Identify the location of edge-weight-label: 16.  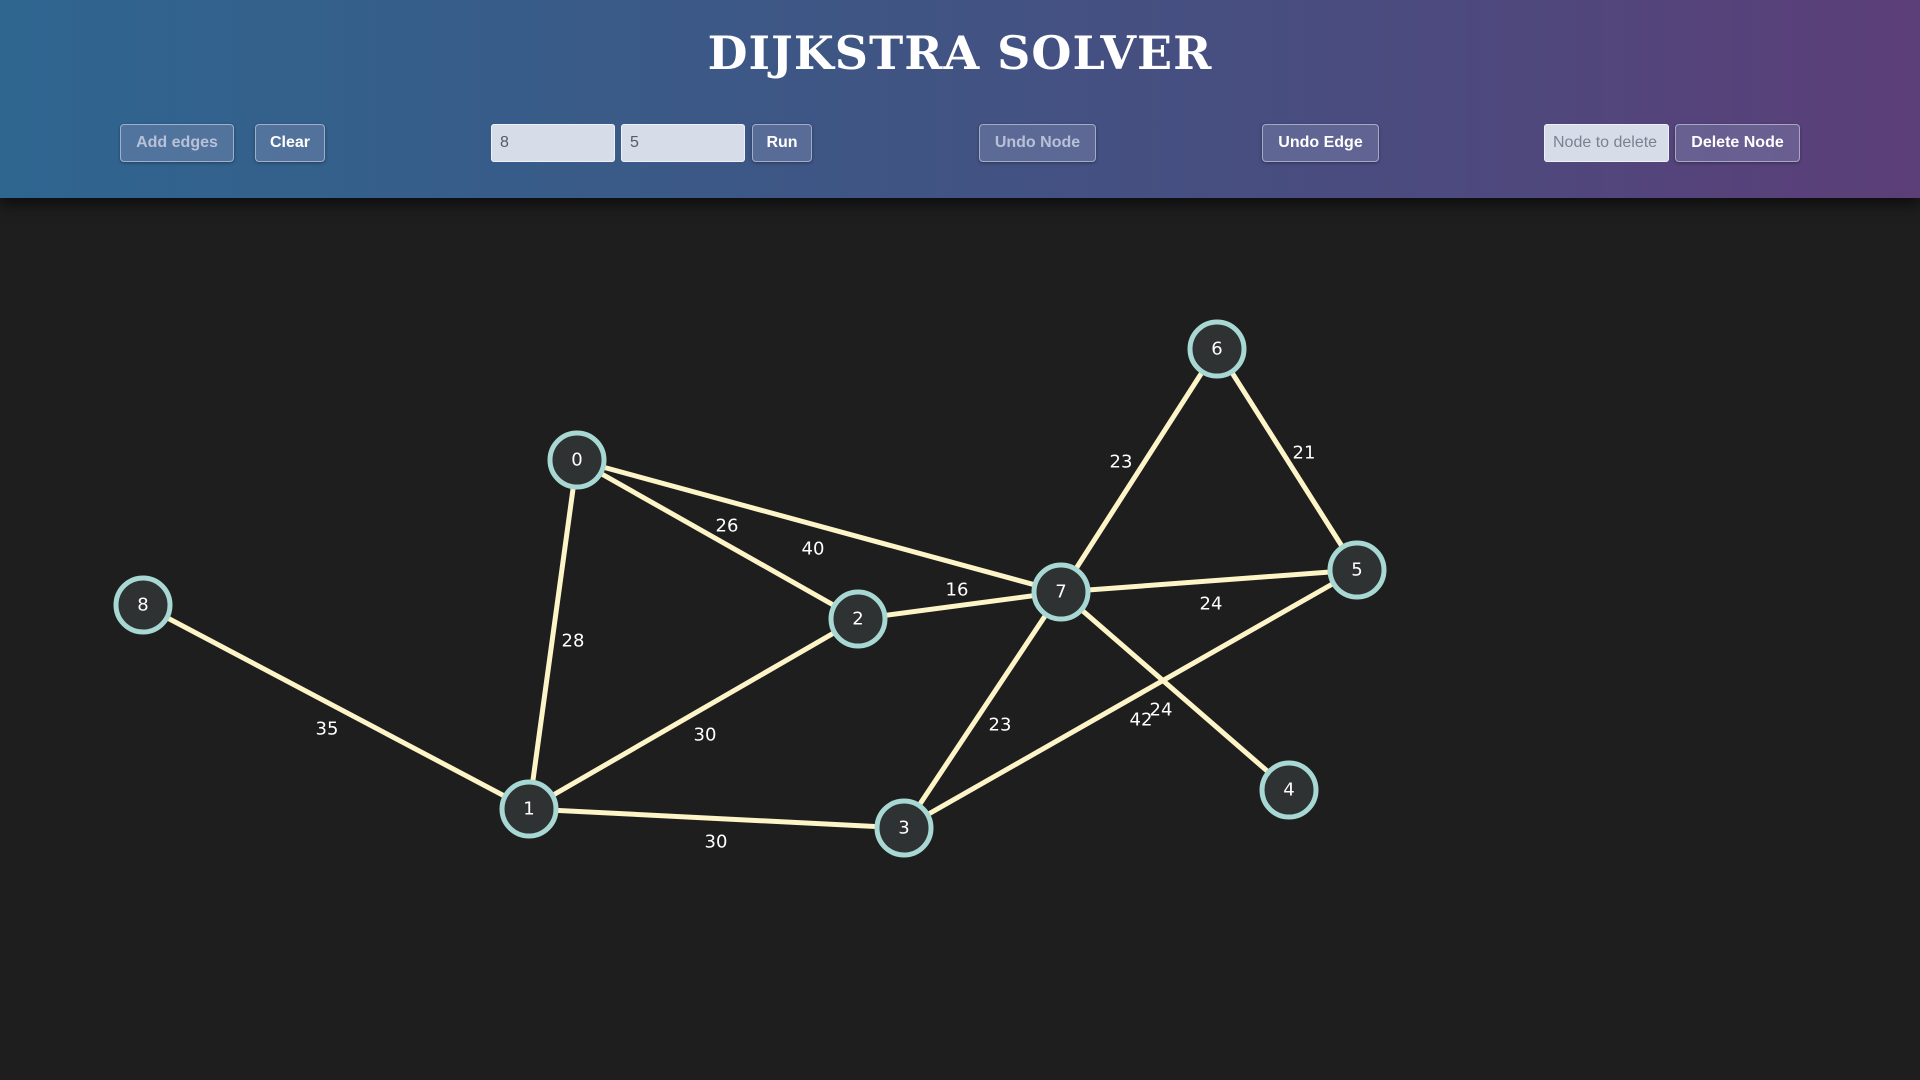
(957, 590).